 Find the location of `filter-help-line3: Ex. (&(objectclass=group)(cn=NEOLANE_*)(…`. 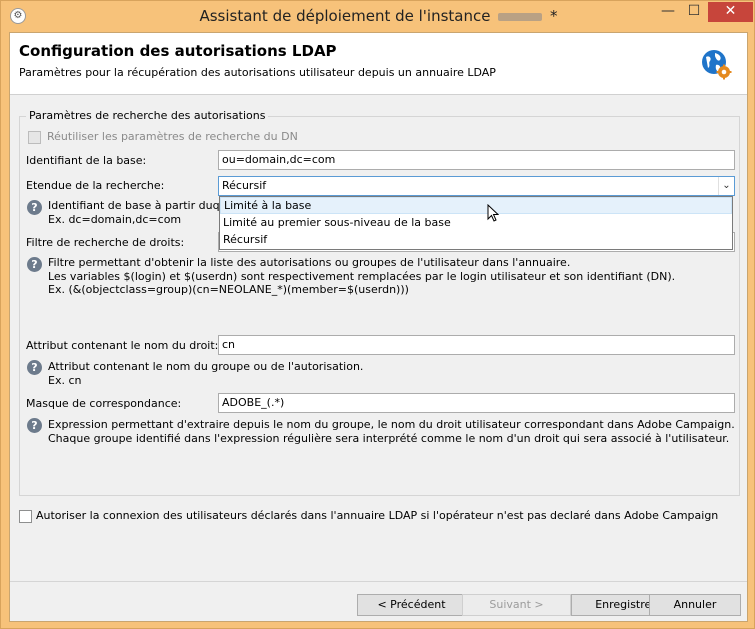

filter-help-line3: Ex. (&(objectclass=group)(cn=NEOLANE_*)(… is located at coordinates (228, 289).